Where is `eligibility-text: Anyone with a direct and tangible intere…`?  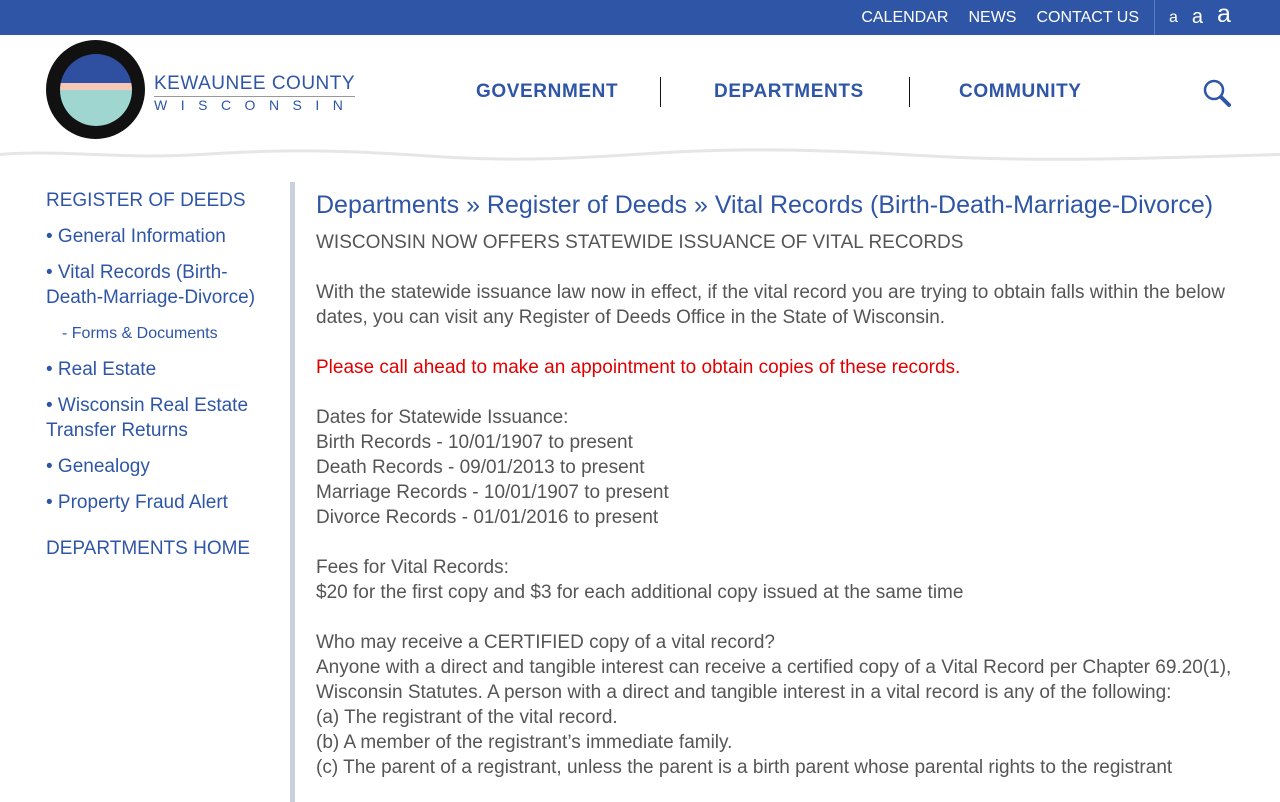 eligibility-text: Anyone with a direct and tangible intere… is located at coordinates (774, 680).